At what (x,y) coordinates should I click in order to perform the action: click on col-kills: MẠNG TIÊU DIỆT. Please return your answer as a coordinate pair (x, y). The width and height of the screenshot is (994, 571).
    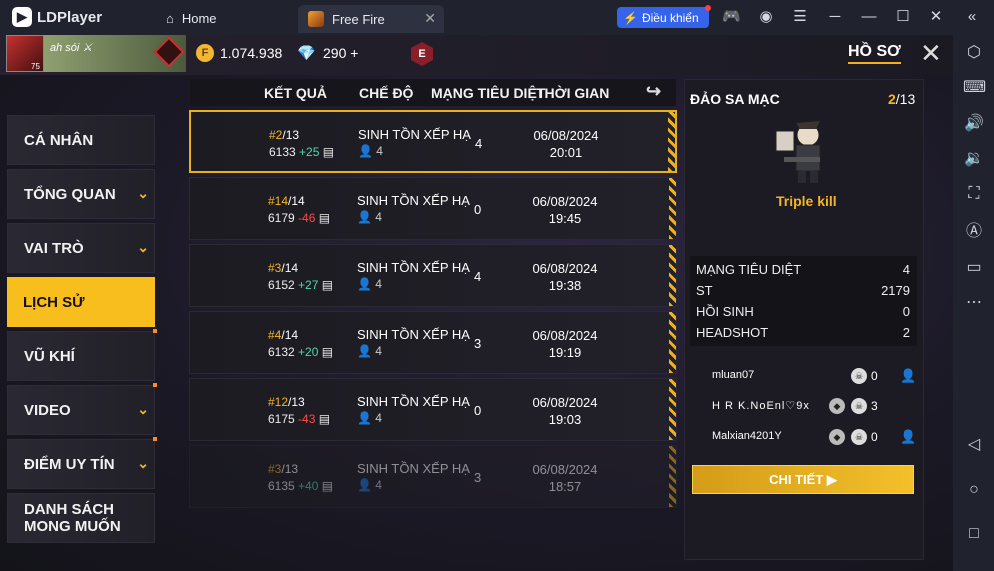
    Looking at the image, I should click on (488, 93).